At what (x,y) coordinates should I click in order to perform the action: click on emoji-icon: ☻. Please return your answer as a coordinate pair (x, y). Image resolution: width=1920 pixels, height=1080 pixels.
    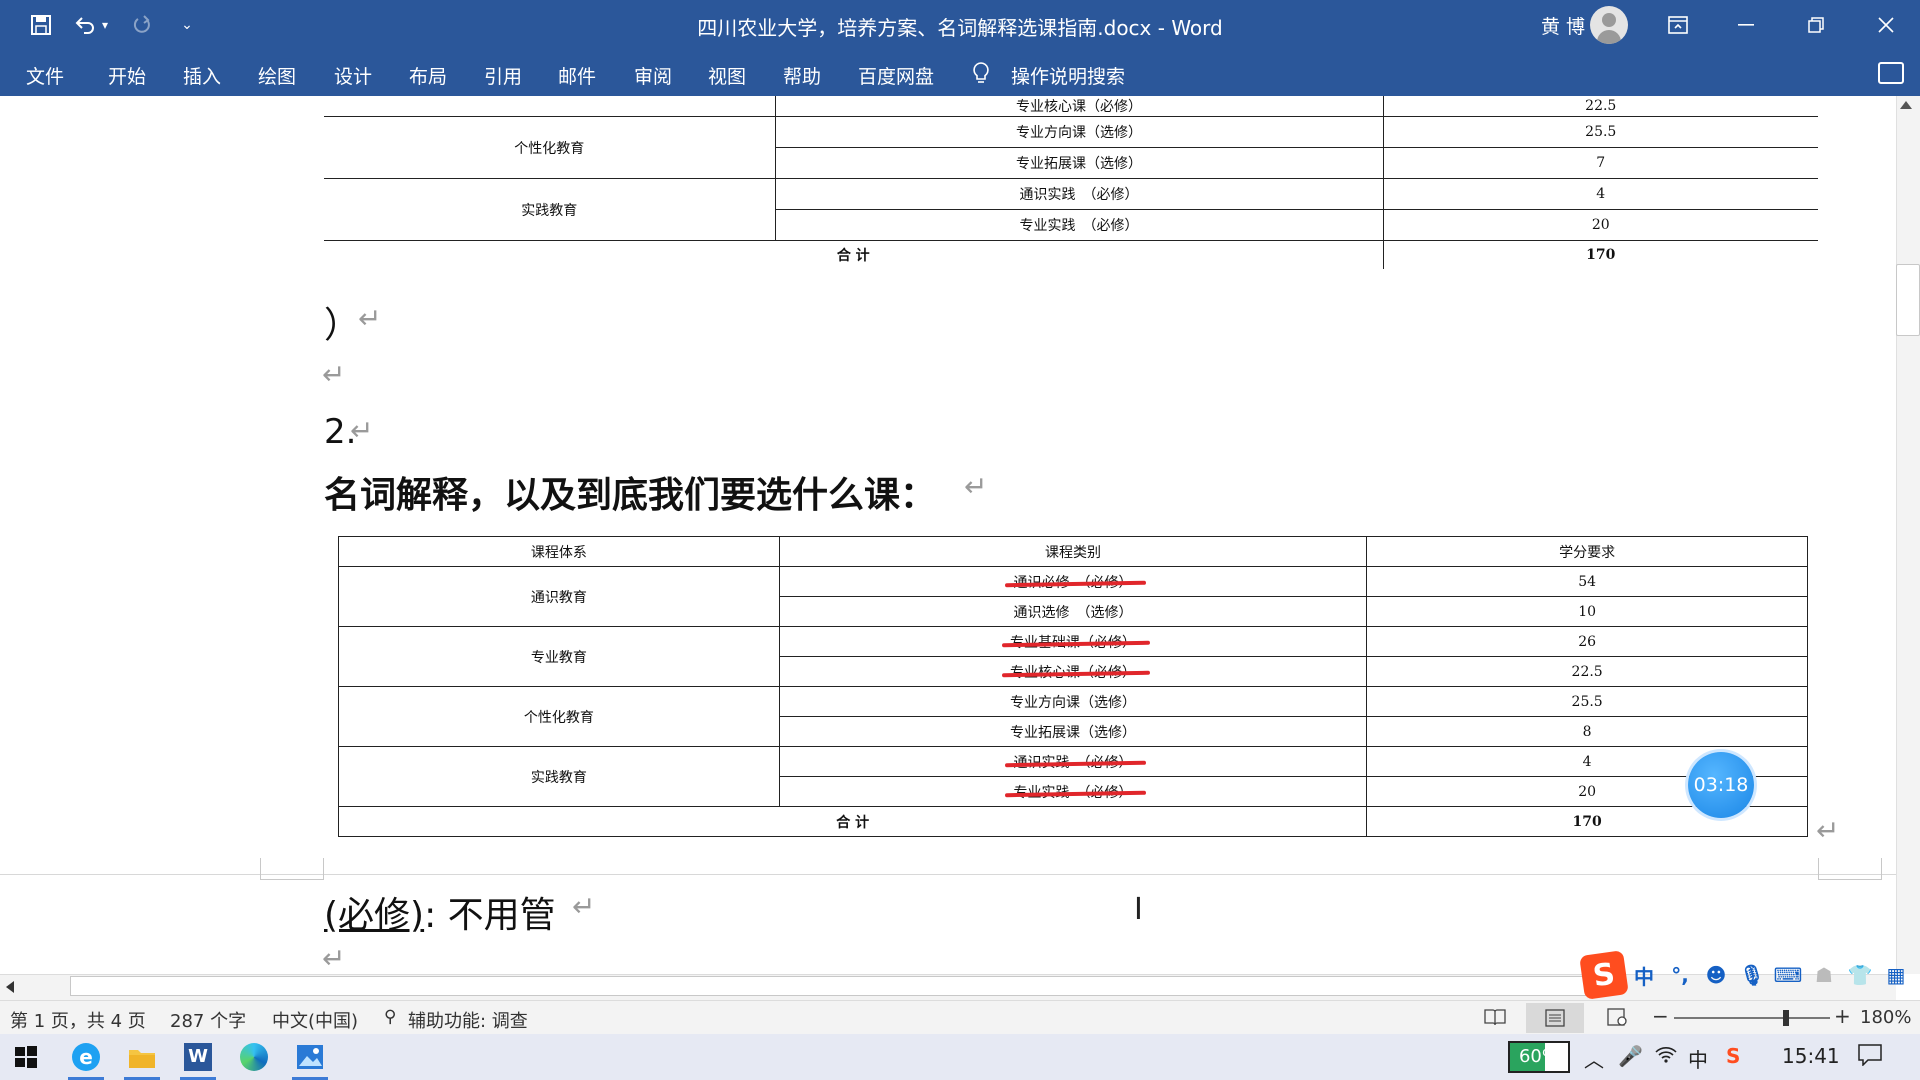
    Looking at the image, I should click on (1716, 975).